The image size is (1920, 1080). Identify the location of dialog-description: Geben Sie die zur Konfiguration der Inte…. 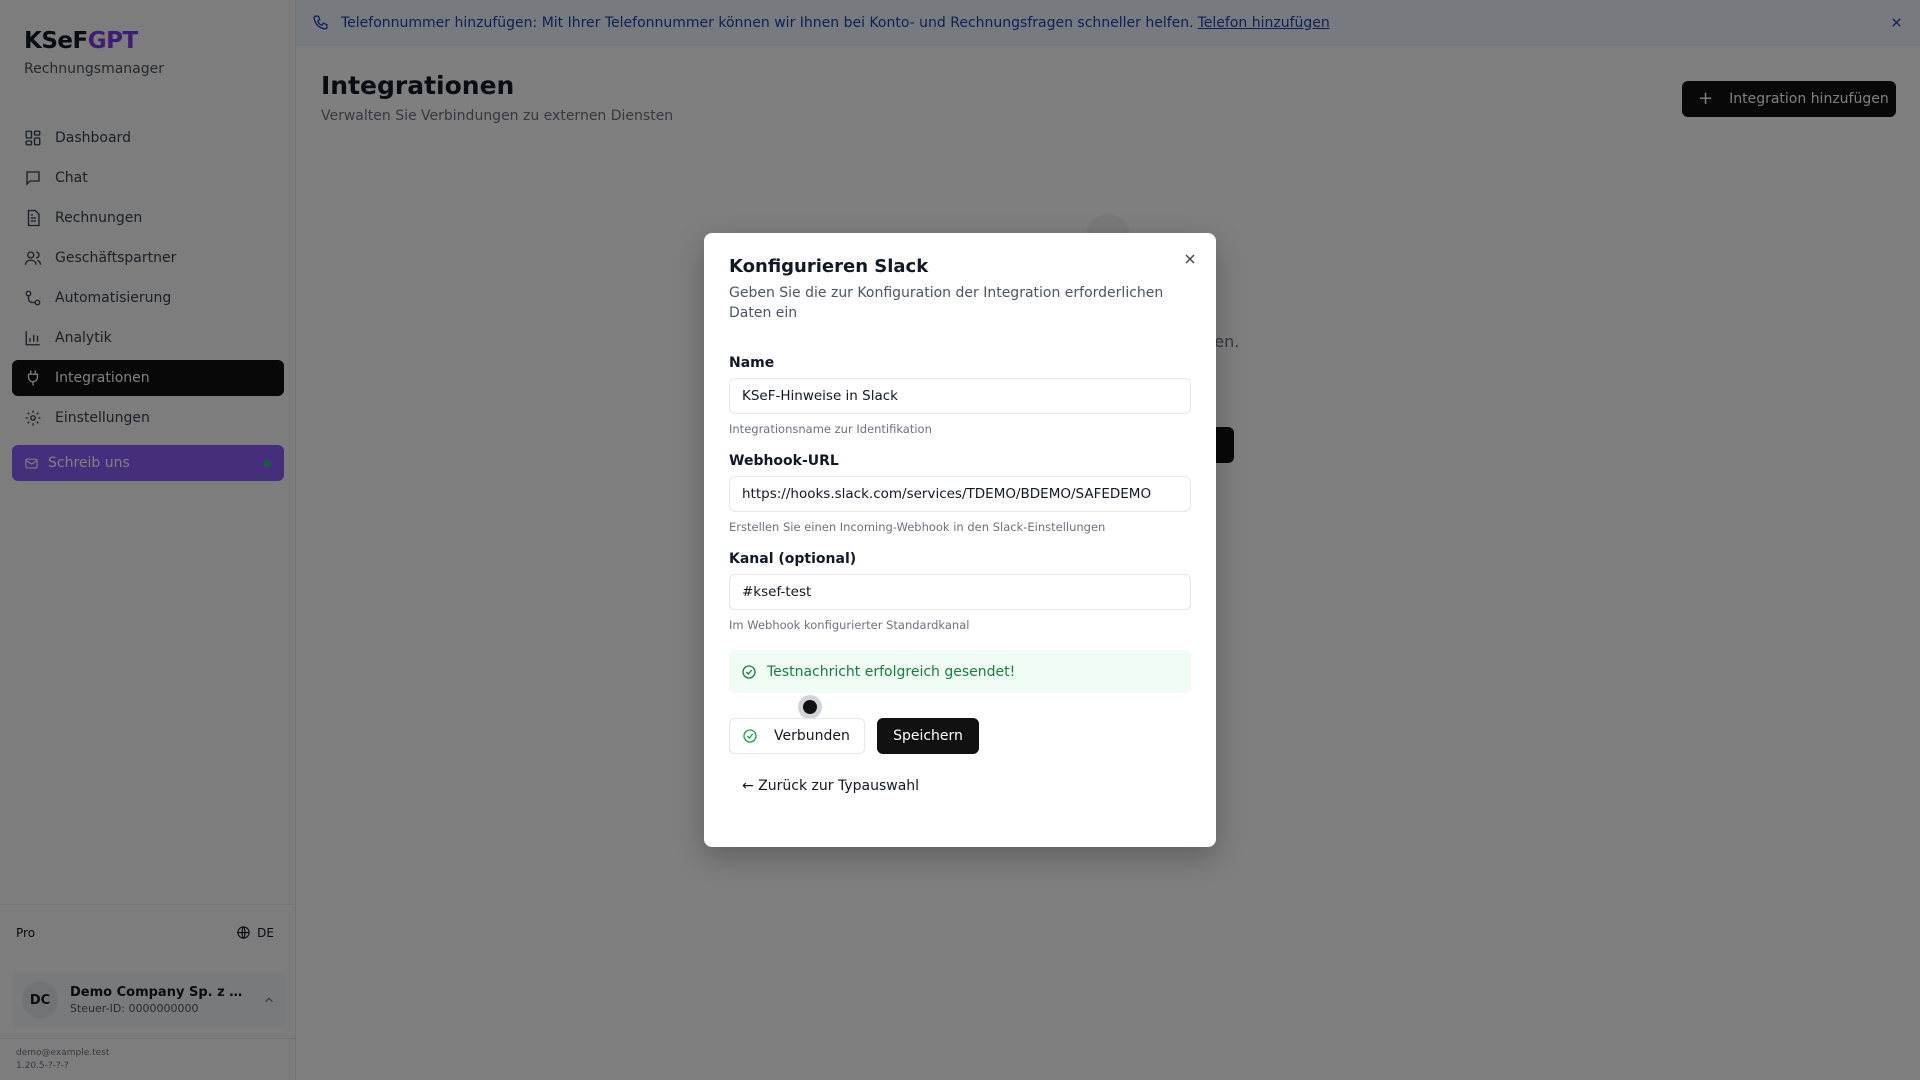
(946, 303).